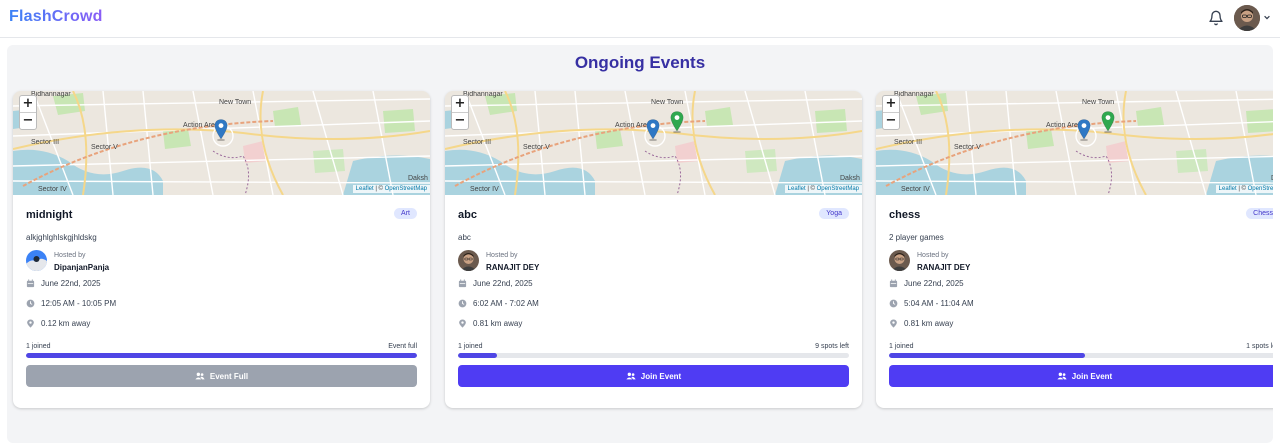 The height and width of the screenshot is (445, 1280). I want to click on top-navbar: FlashCrowd, so click(640, 19).